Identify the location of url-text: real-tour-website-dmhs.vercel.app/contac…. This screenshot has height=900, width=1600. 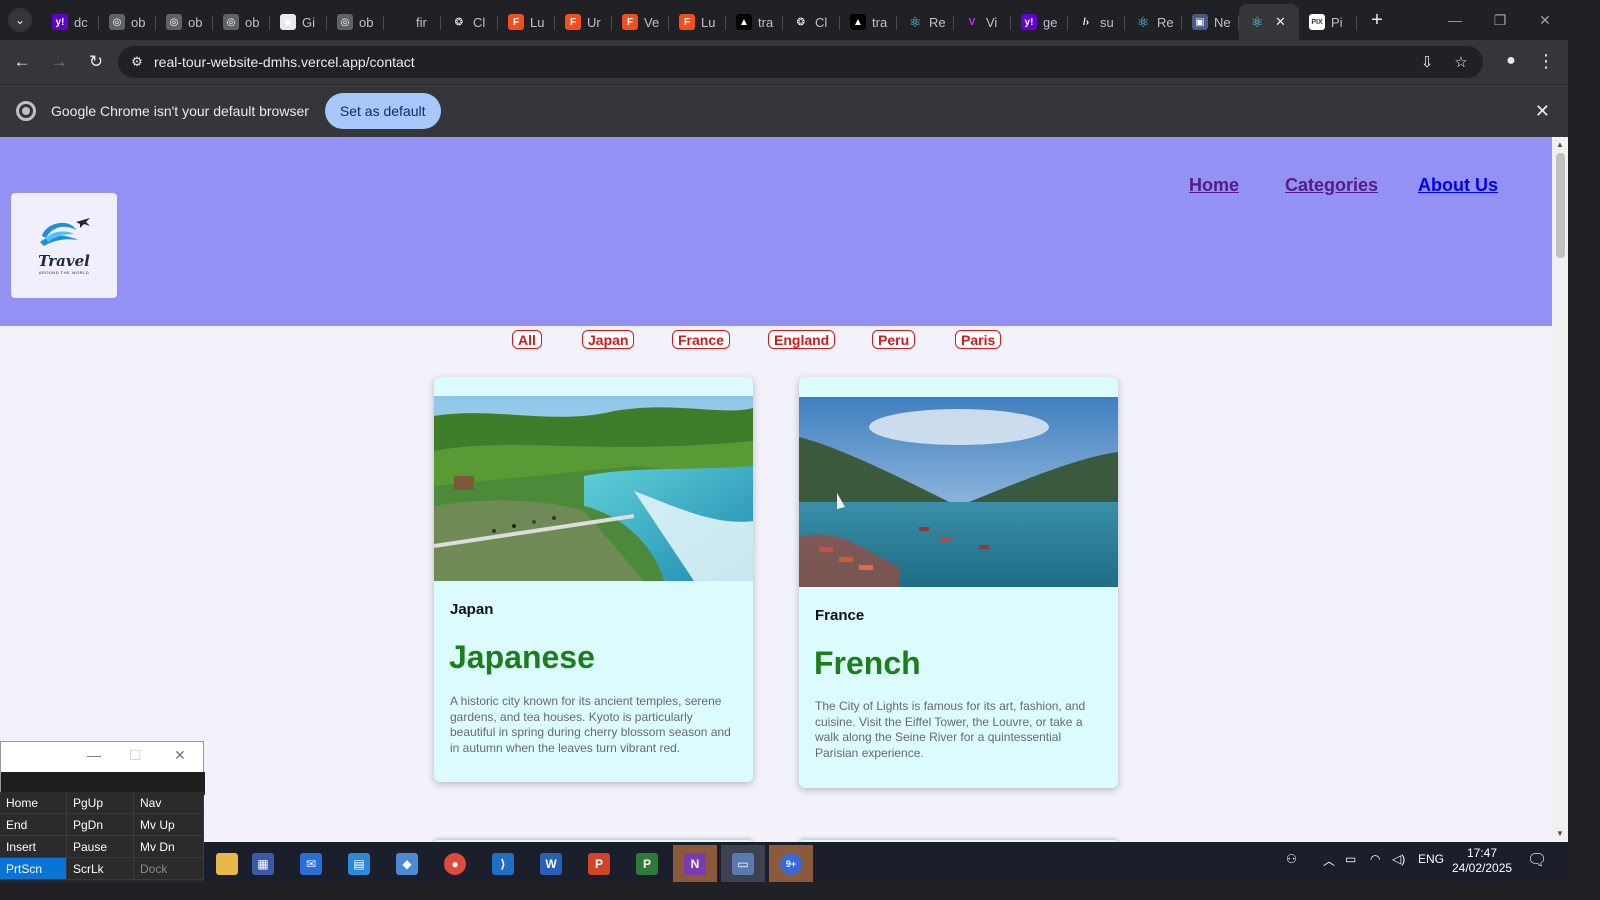
(284, 62).